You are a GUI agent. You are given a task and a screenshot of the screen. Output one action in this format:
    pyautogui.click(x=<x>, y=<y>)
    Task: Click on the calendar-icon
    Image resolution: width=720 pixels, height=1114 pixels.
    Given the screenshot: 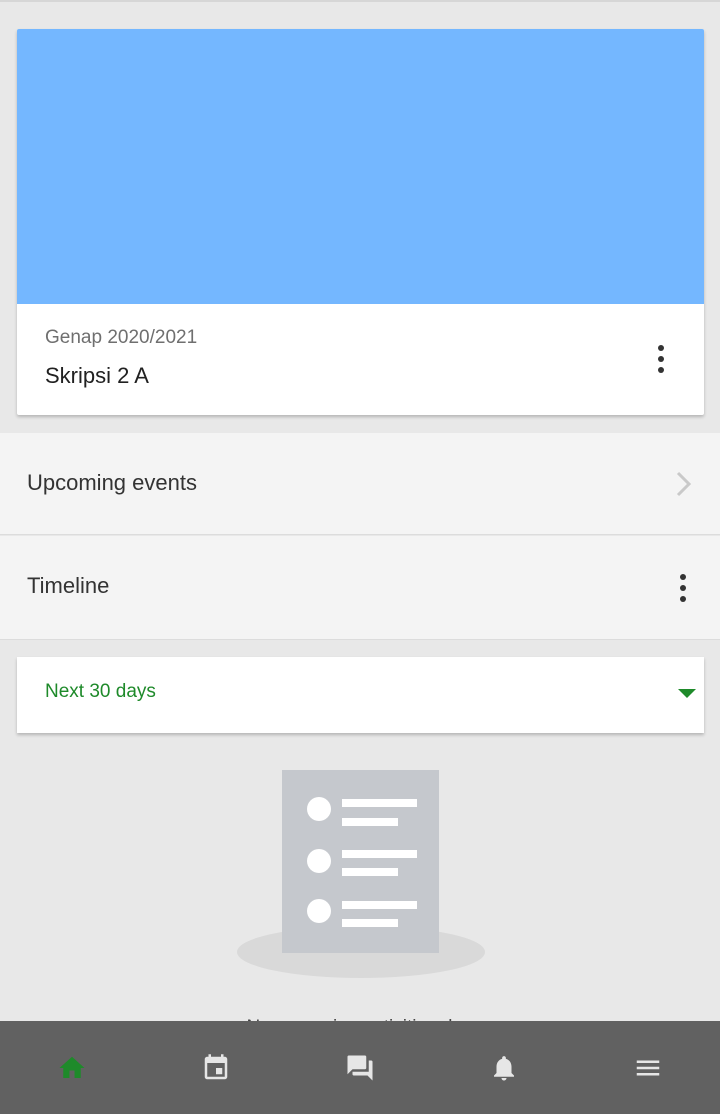 What is the action you would take?
    pyautogui.click(x=216, y=1066)
    